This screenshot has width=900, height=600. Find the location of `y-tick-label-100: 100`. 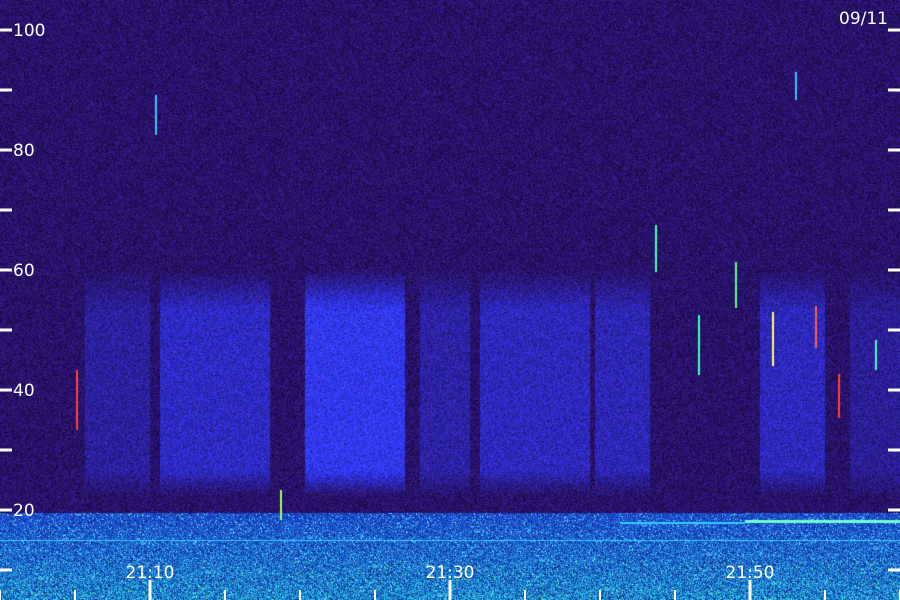

y-tick-label-100: 100 is located at coordinates (29, 31).